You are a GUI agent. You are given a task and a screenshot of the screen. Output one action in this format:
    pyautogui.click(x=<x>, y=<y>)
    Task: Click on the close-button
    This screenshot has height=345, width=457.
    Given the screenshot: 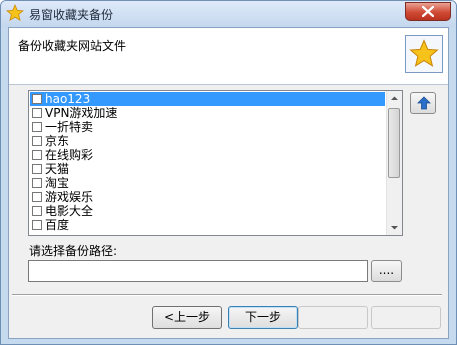 What is the action you would take?
    pyautogui.click(x=428, y=11)
    